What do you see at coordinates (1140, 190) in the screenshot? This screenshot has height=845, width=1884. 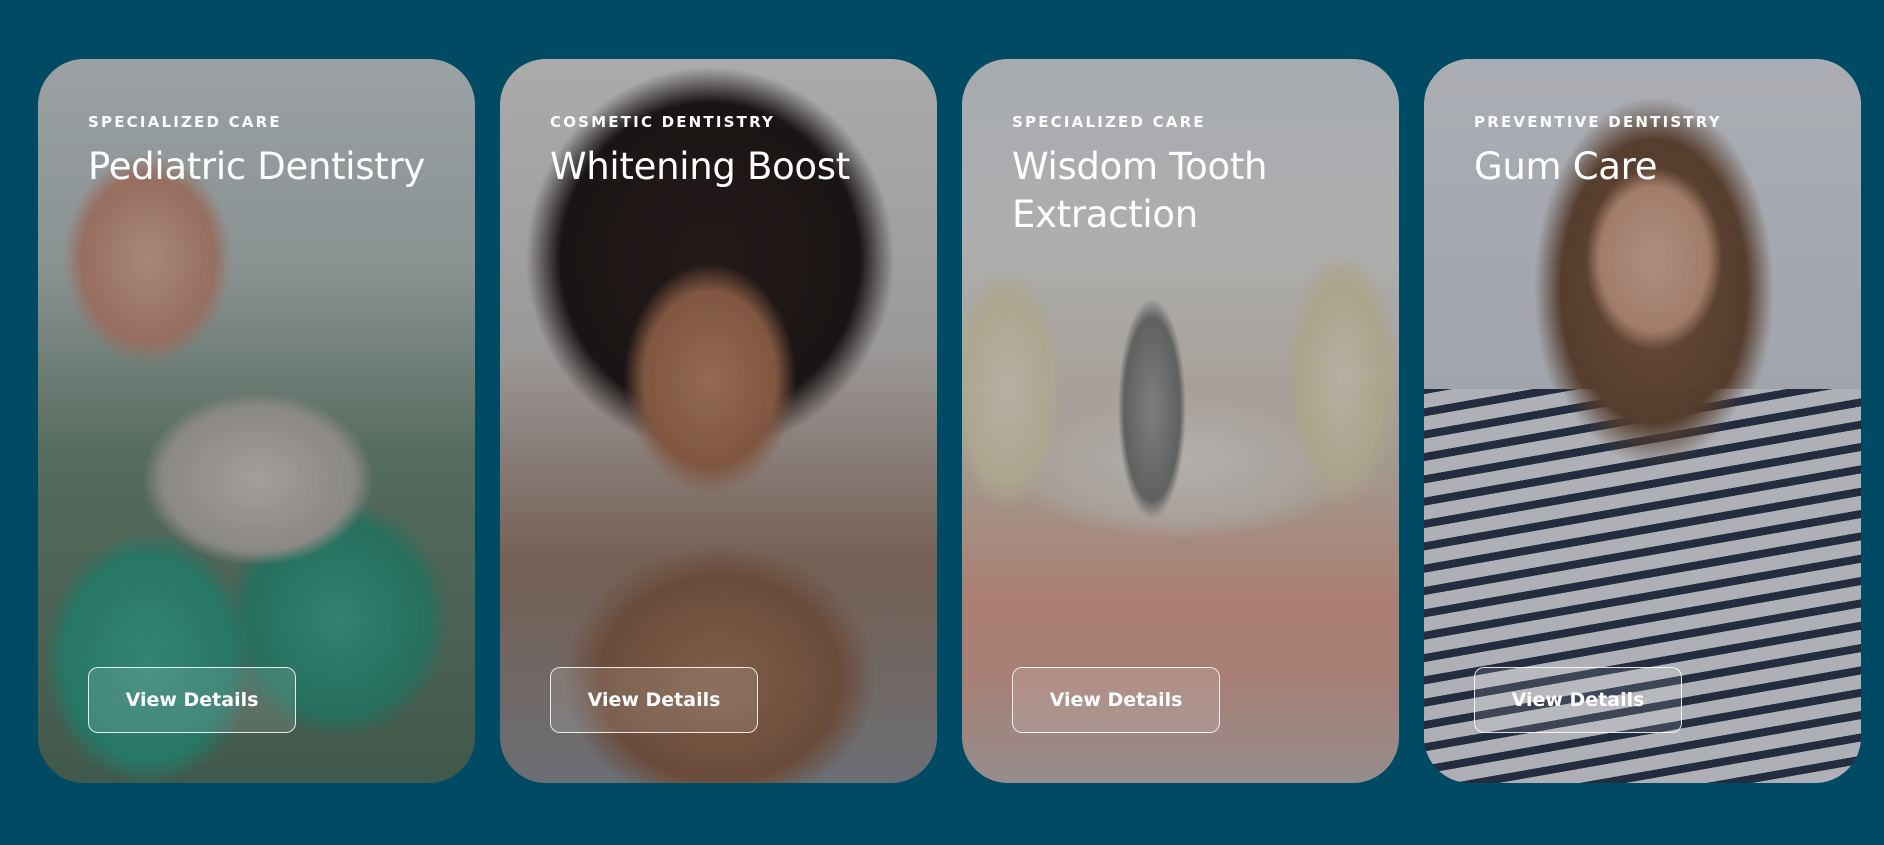 I see `card-title: Wisdom Tooth Extraction` at bounding box center [1140, 190].